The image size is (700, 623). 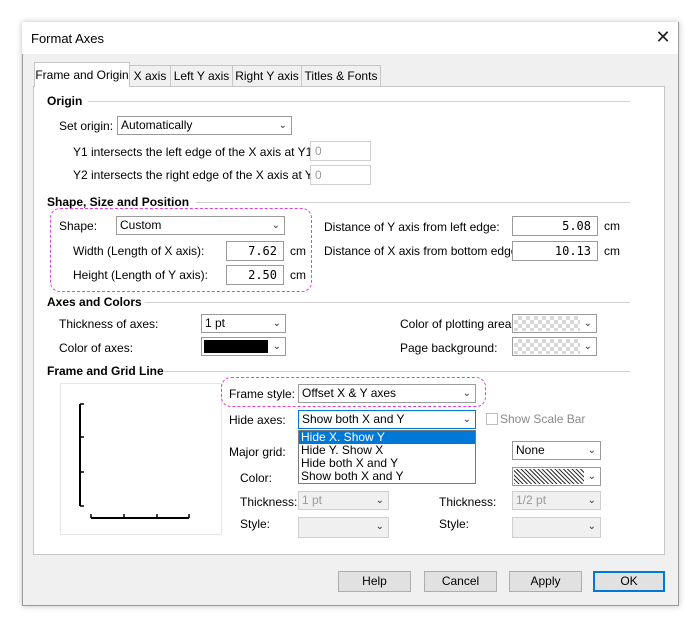 What do you see at coordinates (204, 125) in the screenshot?
I see `set-origin-select: Automatically ⌄` at bounding box center [204, 125].